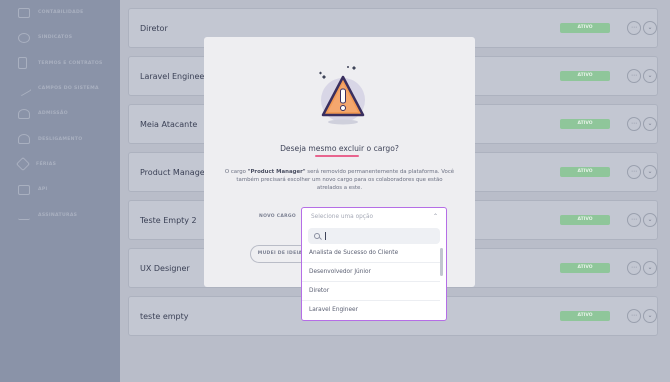  Describe the element at coordinates (342, 95) in the screenshot. I see `warning-icon` at that location.